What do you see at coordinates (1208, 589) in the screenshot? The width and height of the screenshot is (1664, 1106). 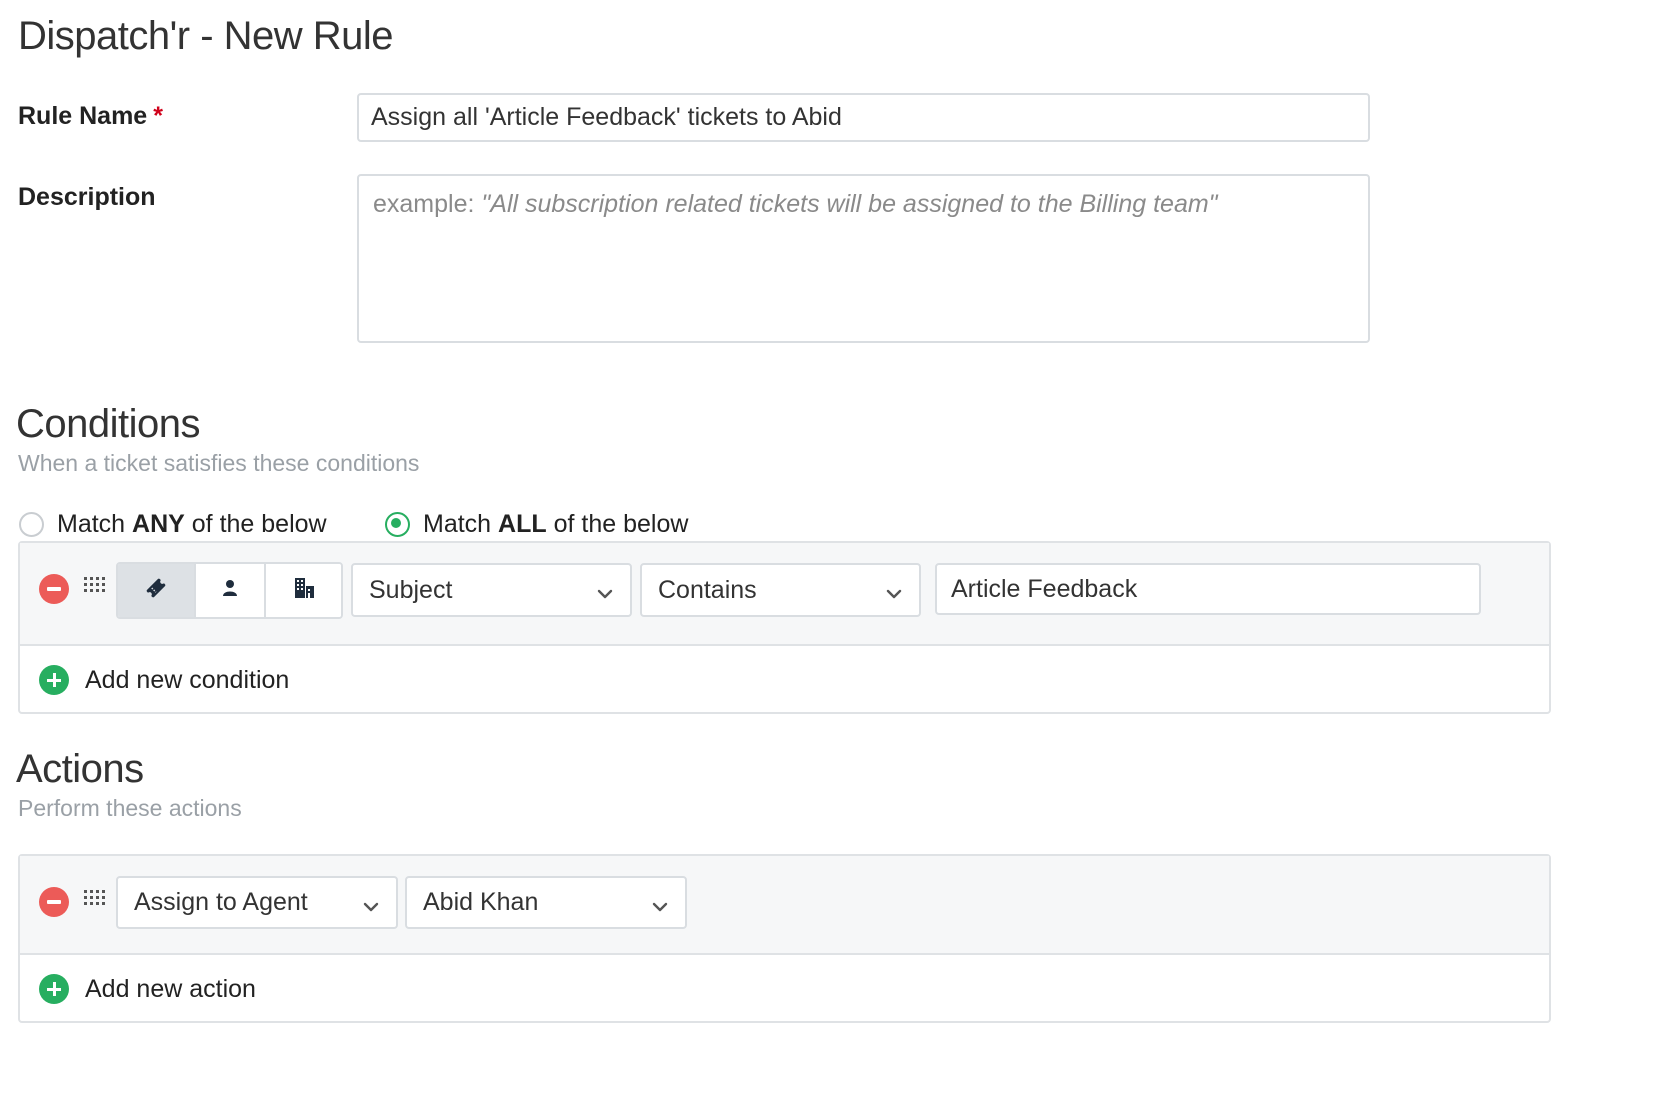 I see `condition-value-input` at bounding box center [1208, 589].